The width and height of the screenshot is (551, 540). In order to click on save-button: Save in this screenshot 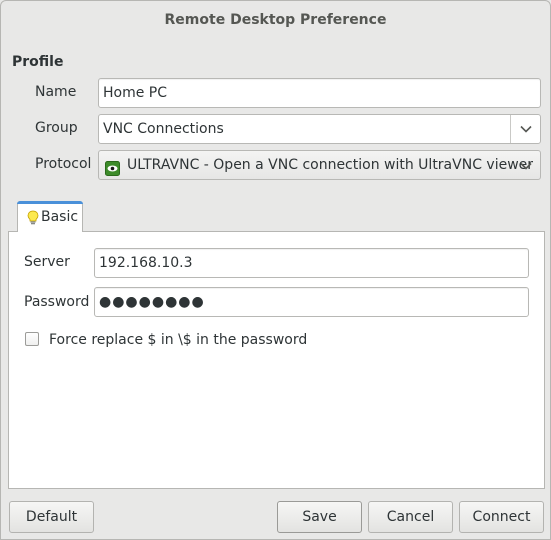, I will do `click(319, 517)`.